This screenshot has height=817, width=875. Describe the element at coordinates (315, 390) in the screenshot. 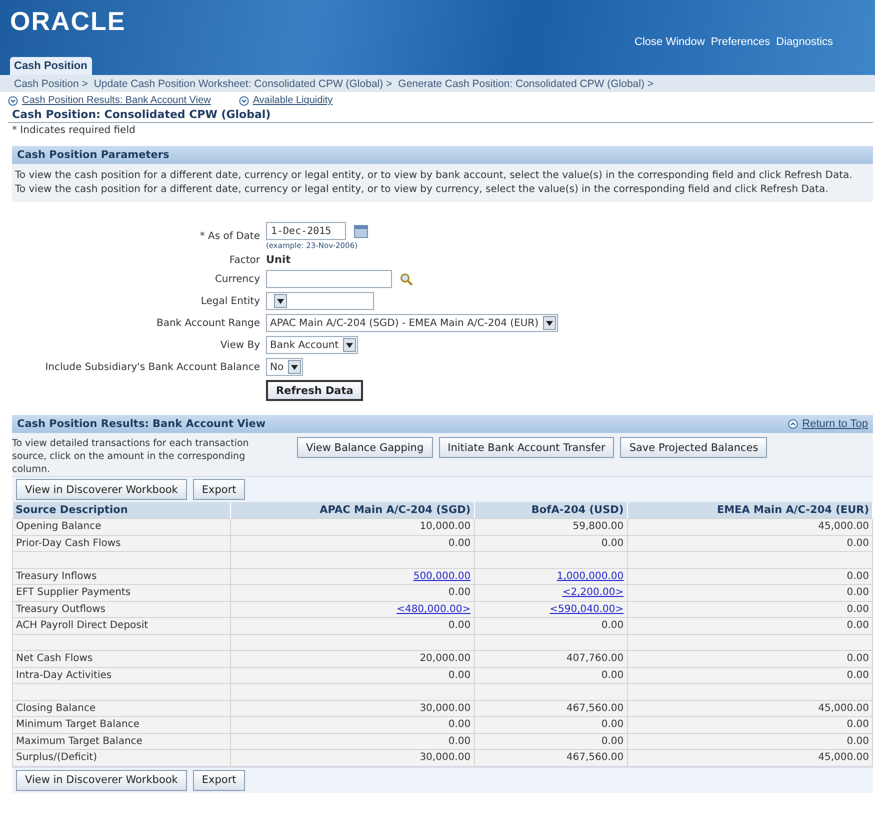

I see `refresh-button: Refresh Data` at that location.